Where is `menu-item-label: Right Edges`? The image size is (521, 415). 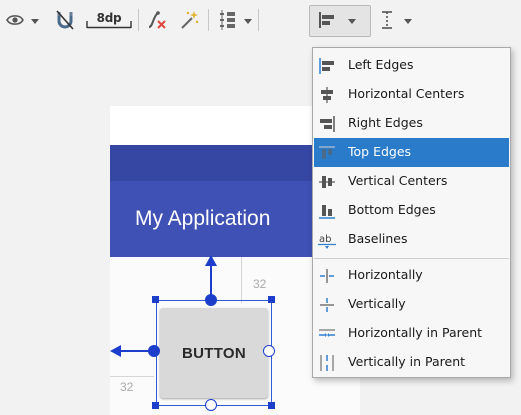 menu-item-label: Right Edges is located at coordinates (385, 122).